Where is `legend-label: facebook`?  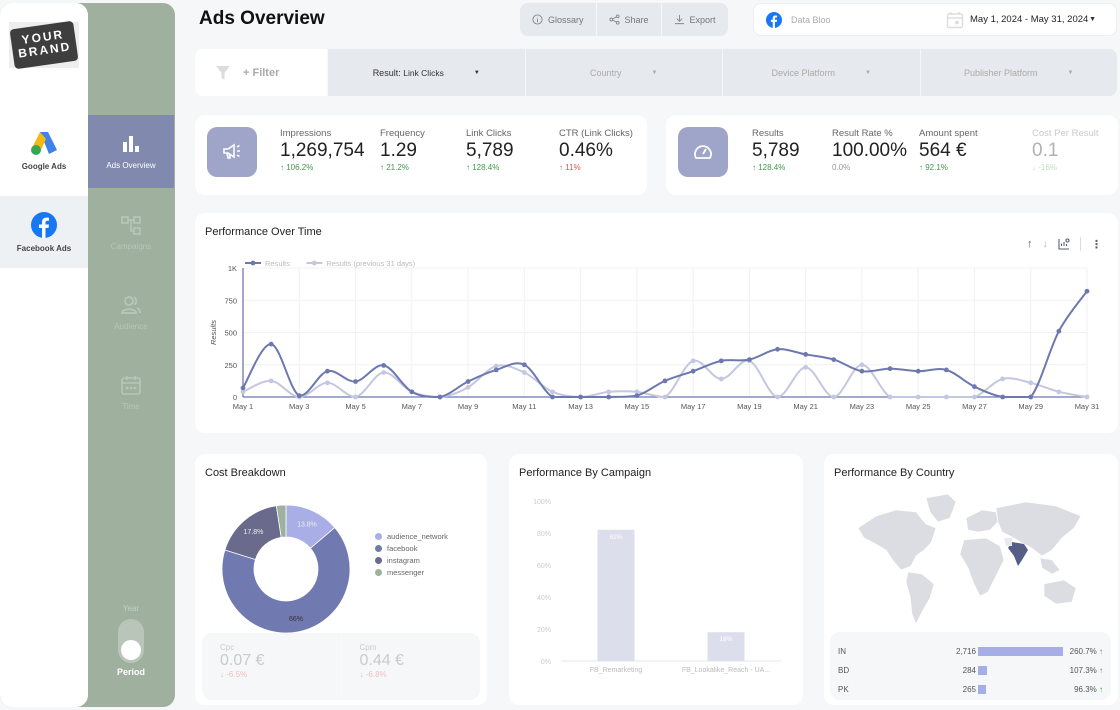
legend-label: facebook is located at coordinates (402, 548).